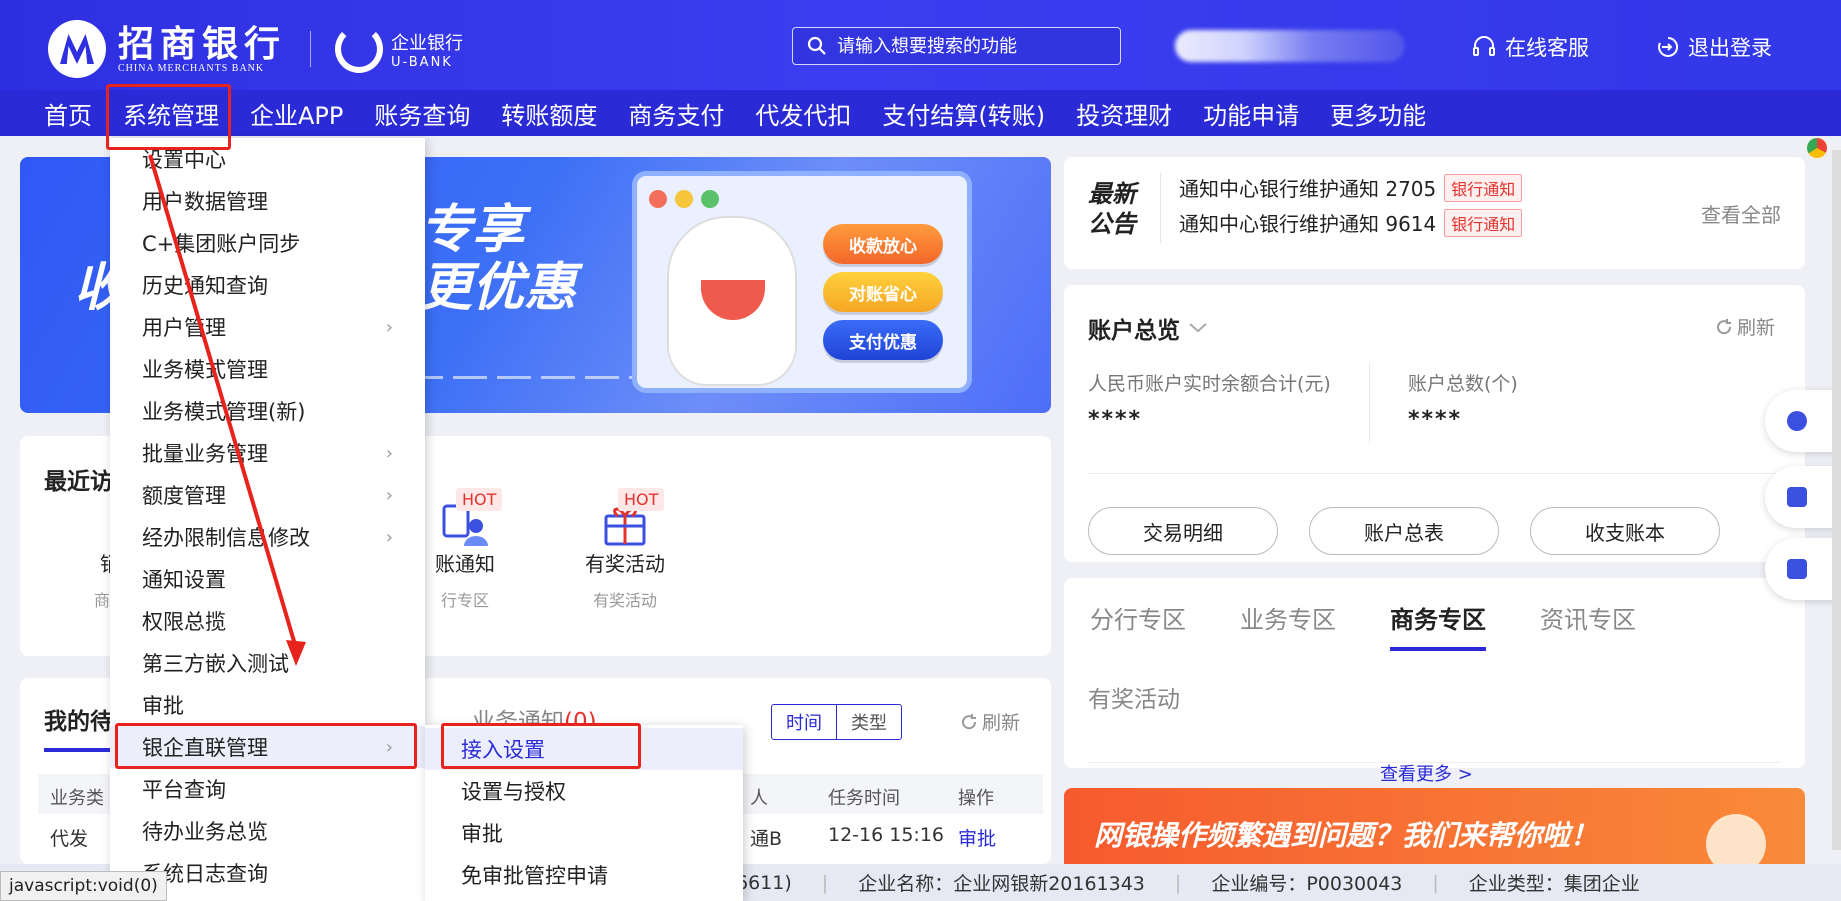  What do you see at coordinates (1588, 617) in the screenshot?
I see `tab-news-zone: 资讯专区` at bounding box center [1588, 617].